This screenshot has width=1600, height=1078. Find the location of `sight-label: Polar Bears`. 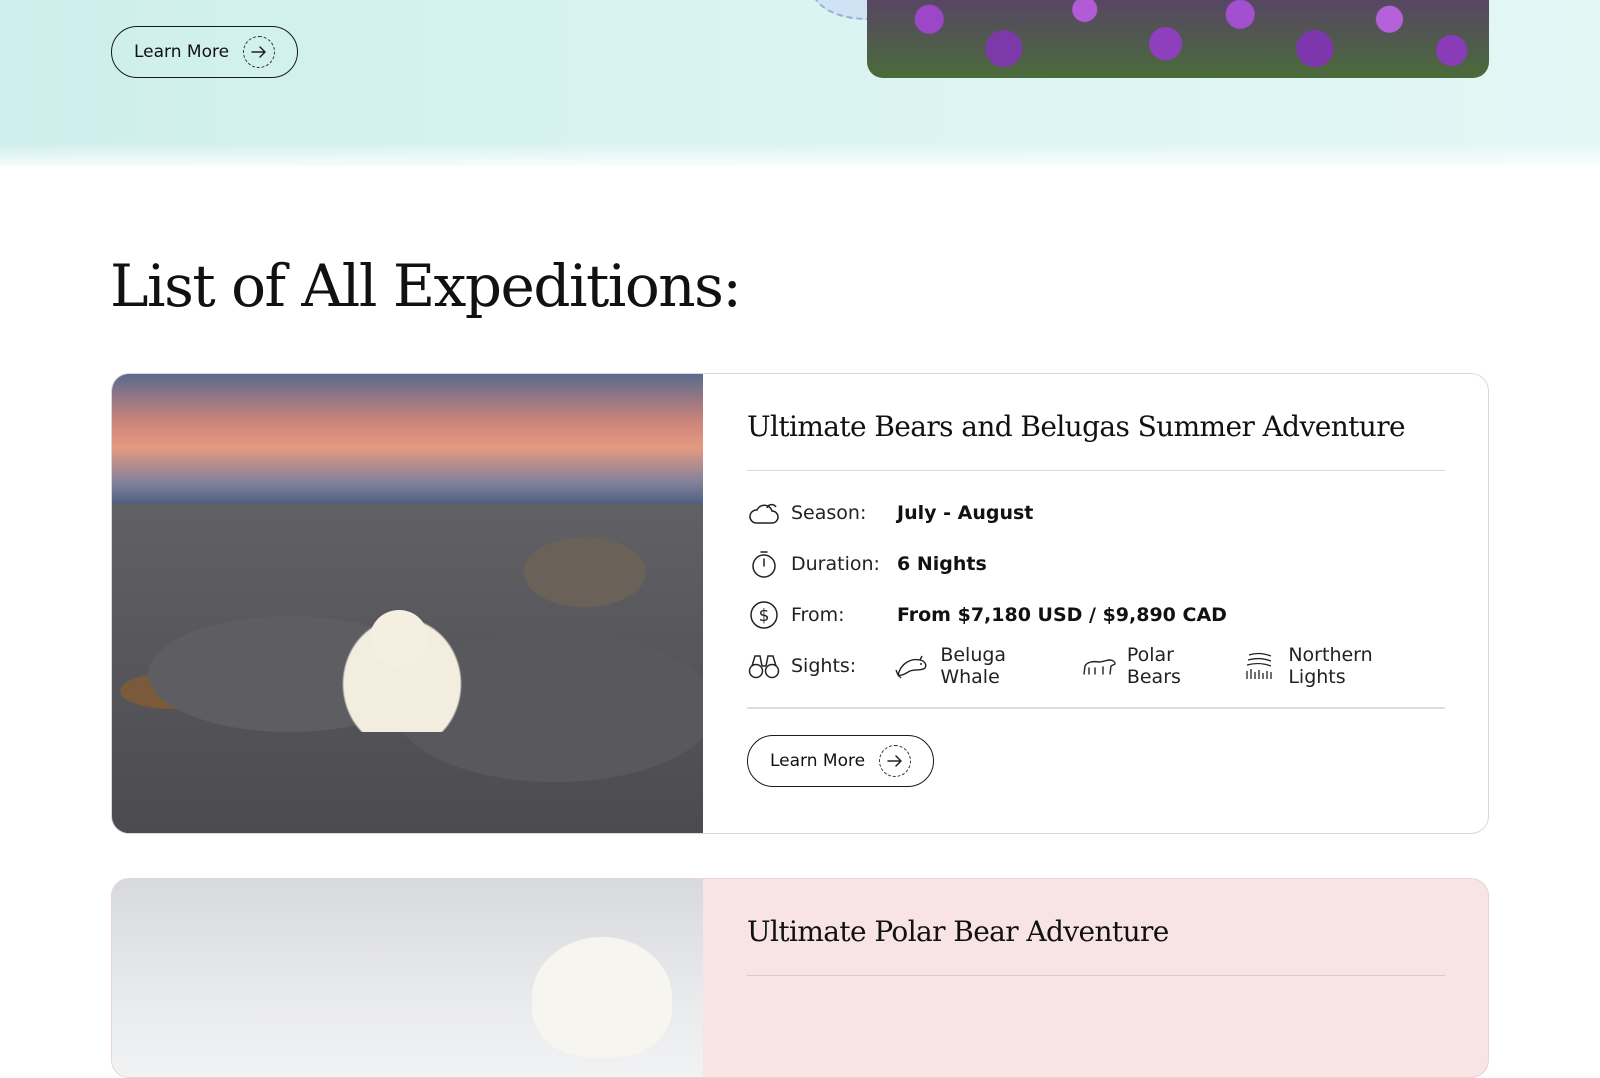

sight-label: Polar Bears is located at coordinates (1153, 665).